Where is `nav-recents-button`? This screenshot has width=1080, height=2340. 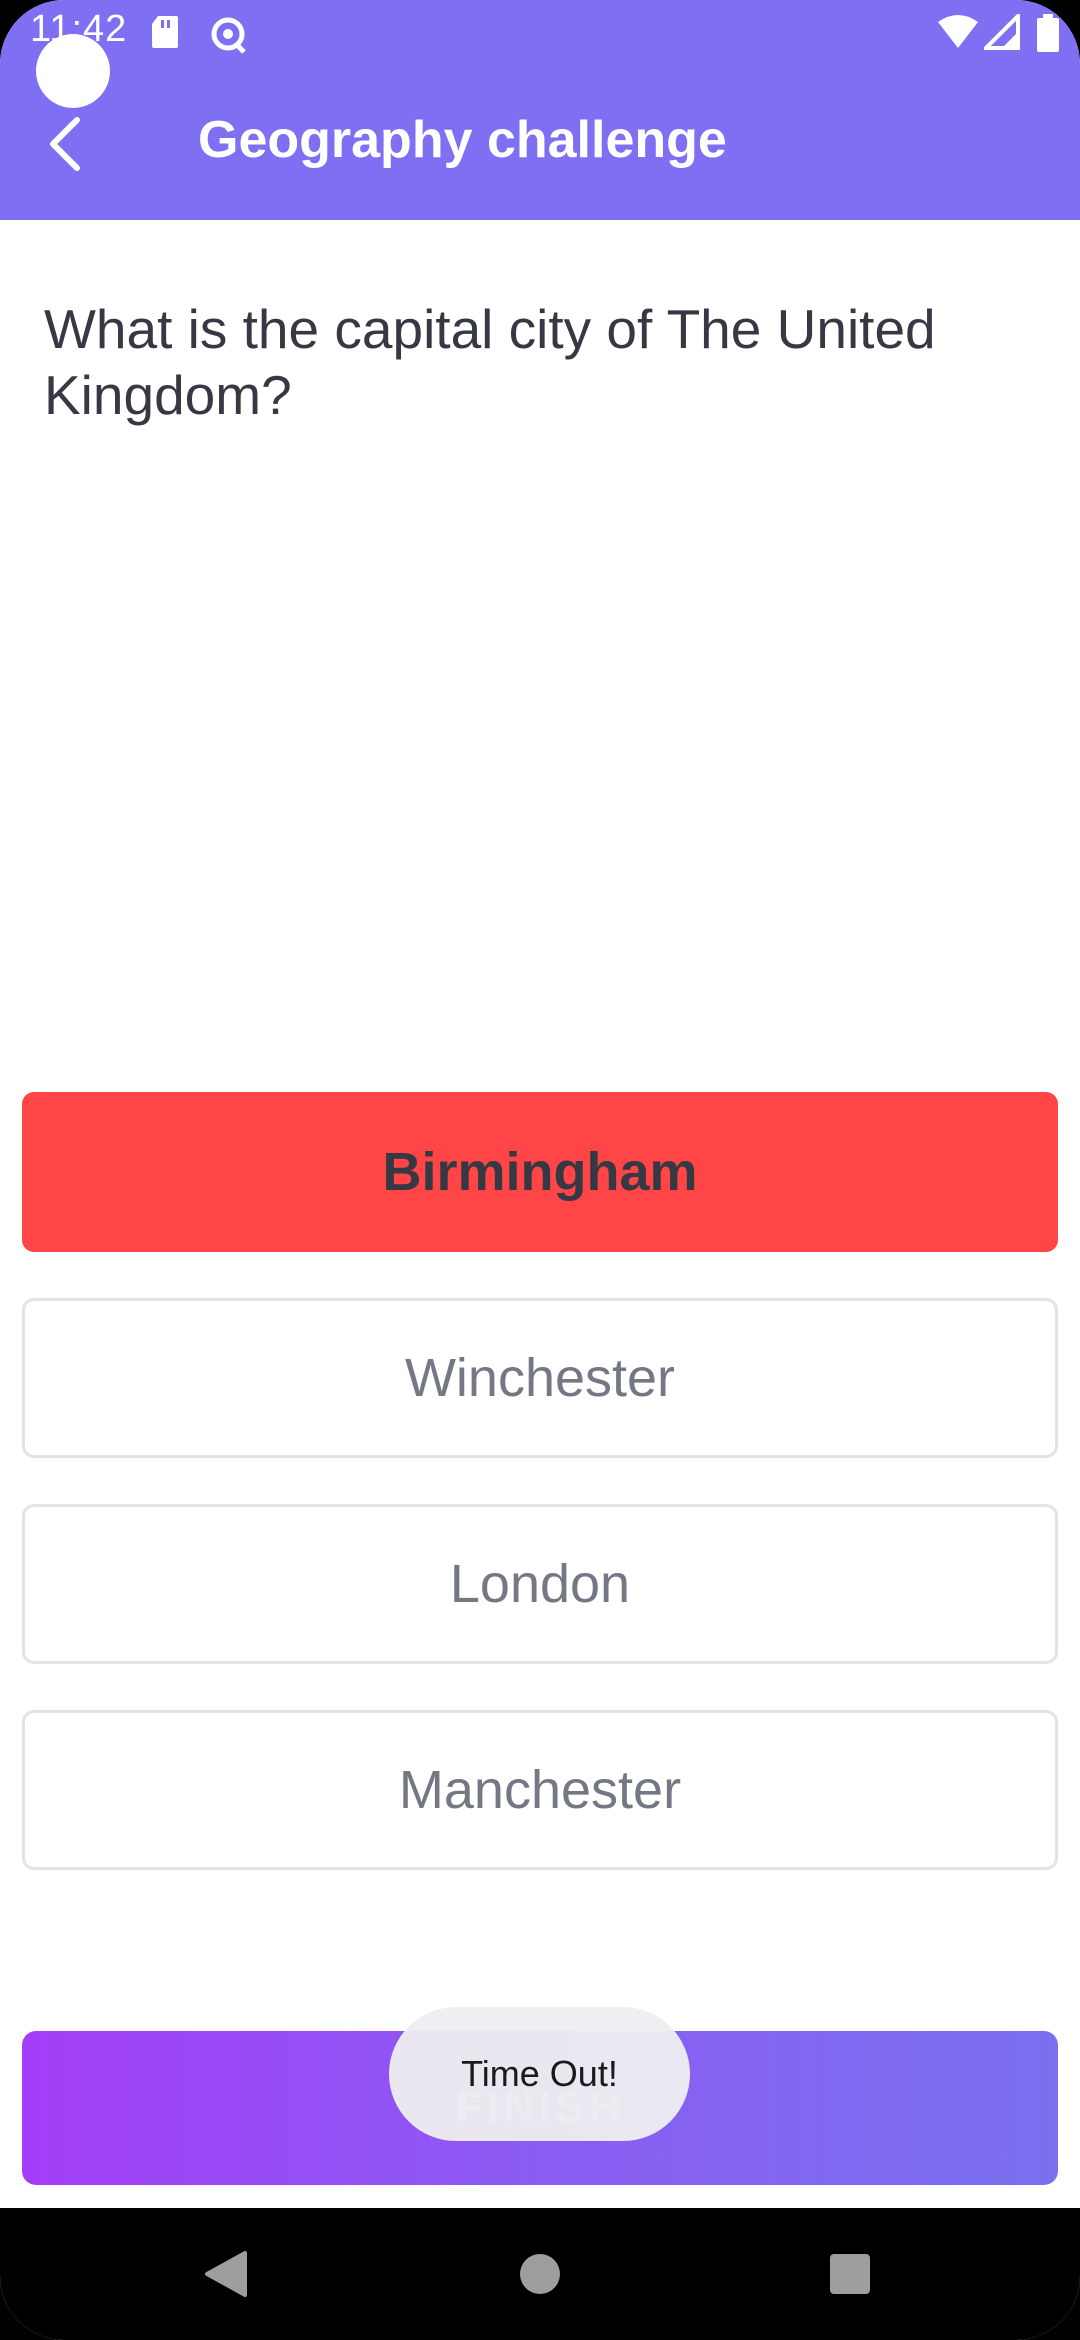 nav-recents-button is located at coordinates (850, 2274).